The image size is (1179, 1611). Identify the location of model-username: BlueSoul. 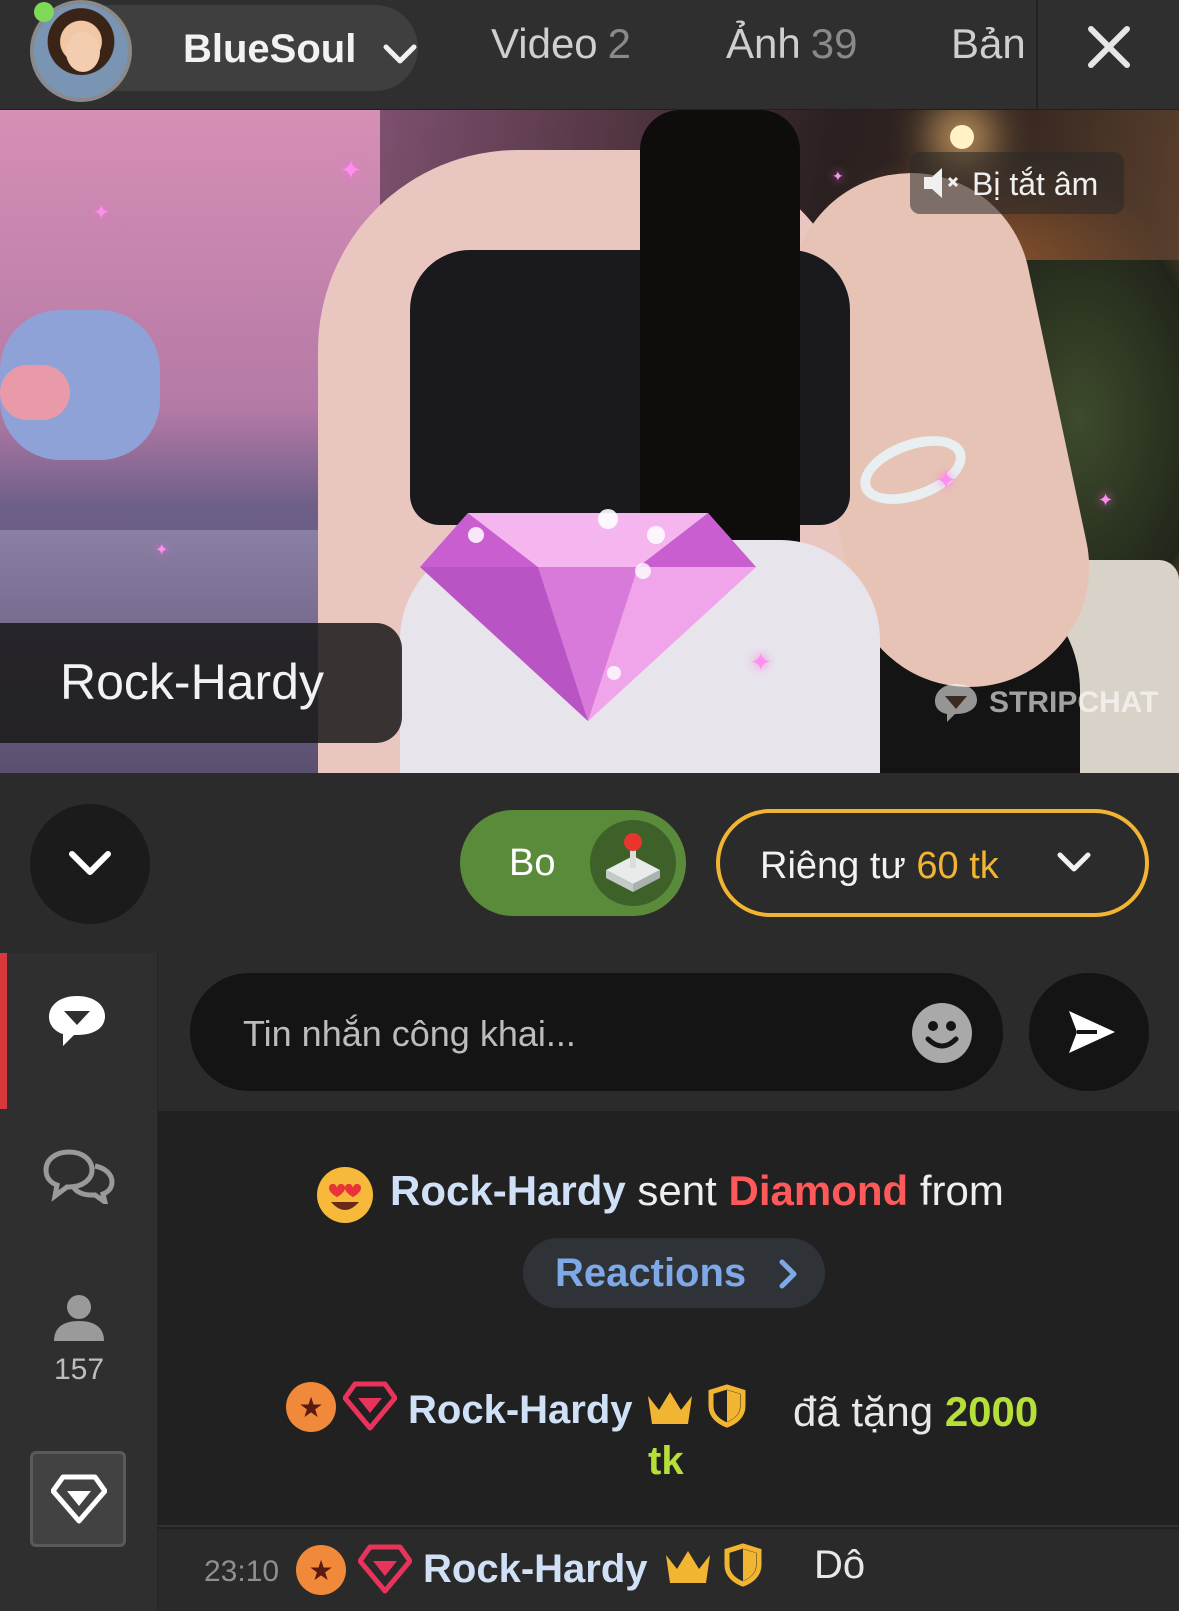
(270, 49).